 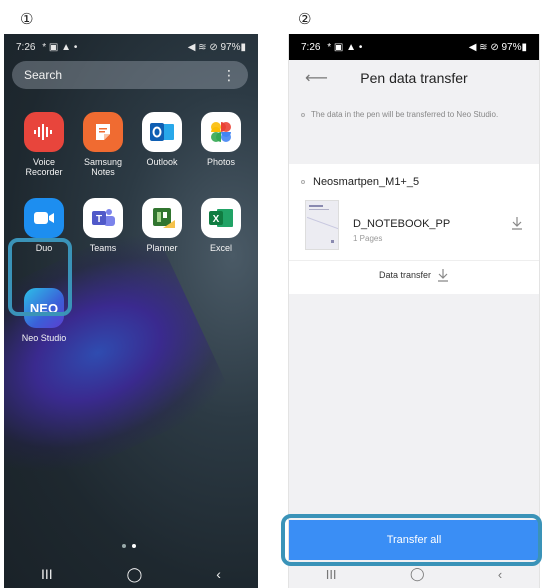 What do you see at coordinates (44, 167) in the screenshot?
I see `app-label: Voice Recorder` at bounding box center [44, 167].